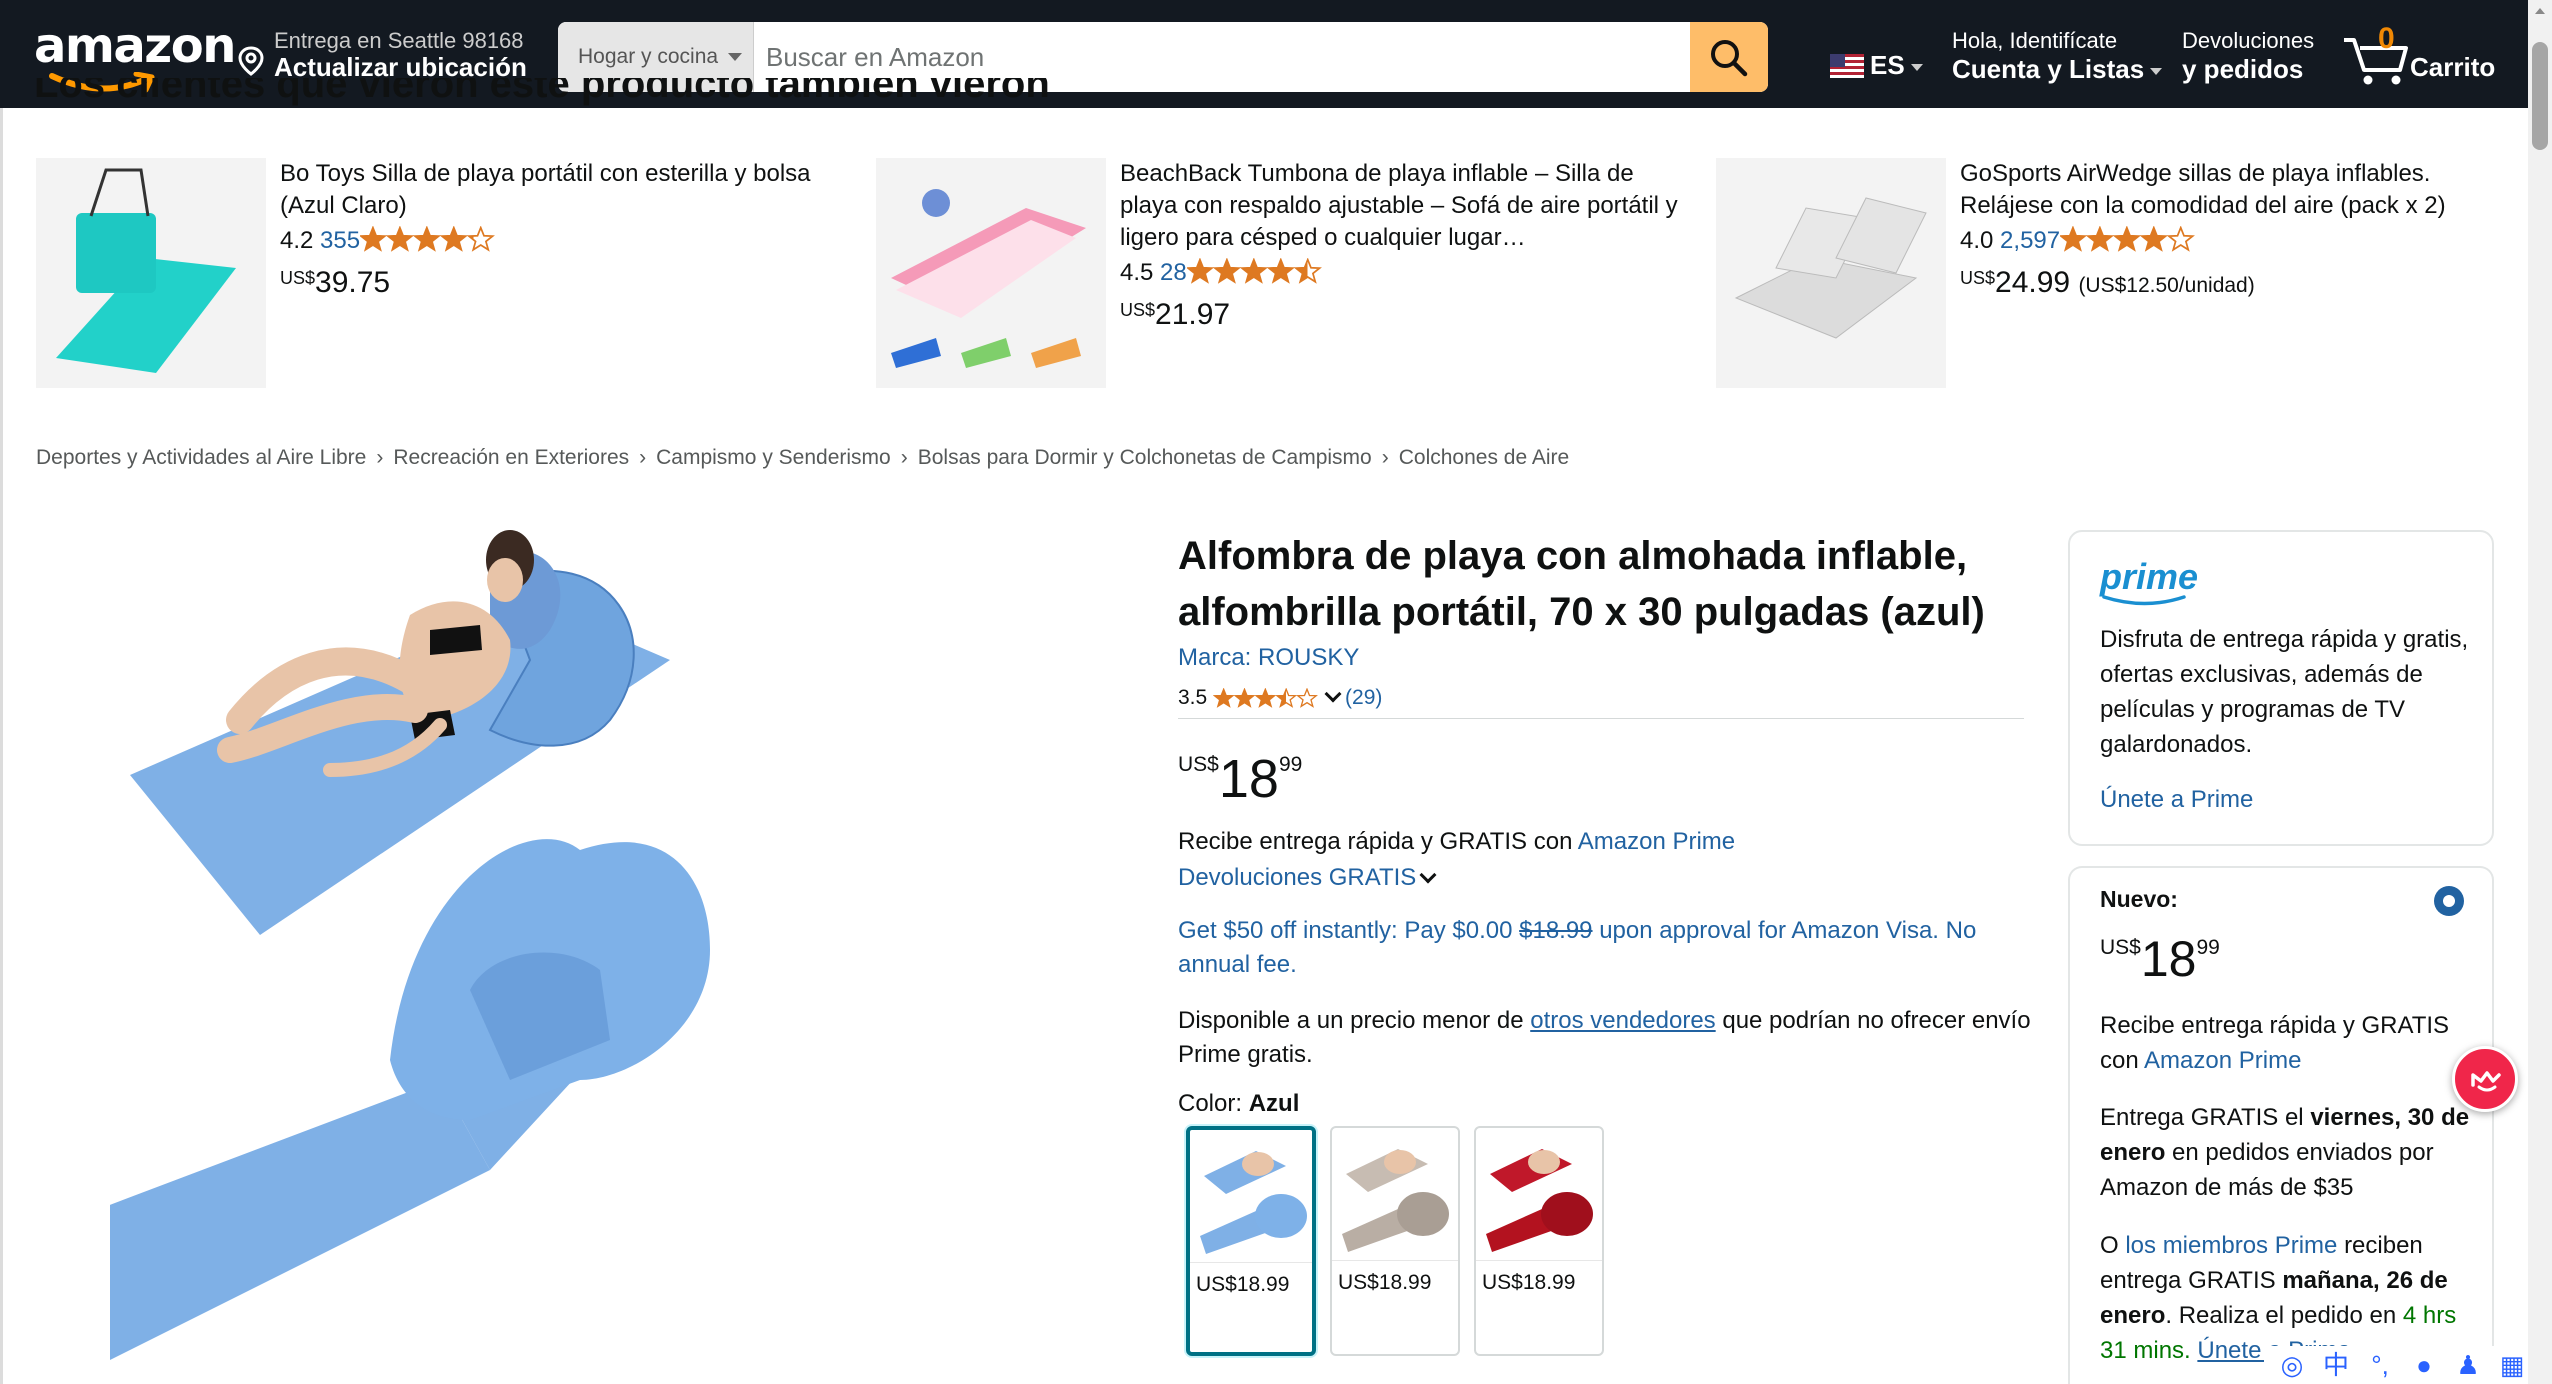 The height and width of the screenshot is (1384, 2552). I want to click on color-swatch-red: US$18.99, so click(1539, 1241).